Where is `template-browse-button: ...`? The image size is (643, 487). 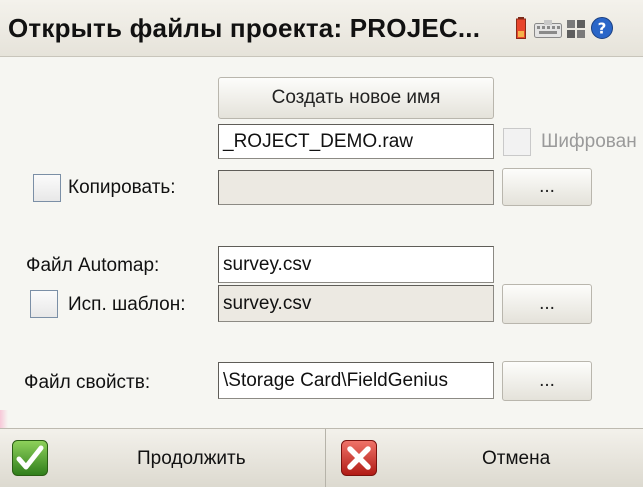
template-browse-button: ... is located at coordinates (547, 304).